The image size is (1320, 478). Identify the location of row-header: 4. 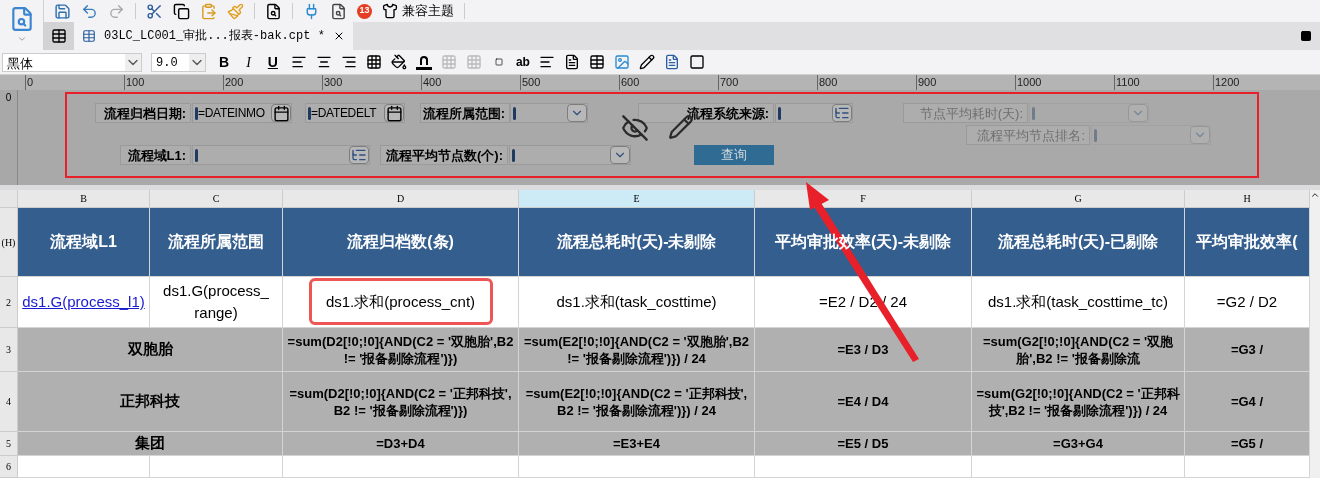
(9, 402).